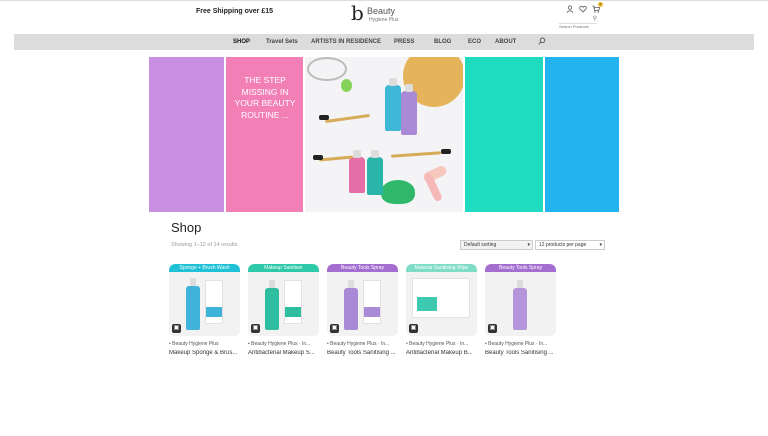 The width and height of the screenshot is (768, 436). Describe the element at coordinates (381, 11) in the screenshot. I see `logo-text-beauty: Beauty` at that location.